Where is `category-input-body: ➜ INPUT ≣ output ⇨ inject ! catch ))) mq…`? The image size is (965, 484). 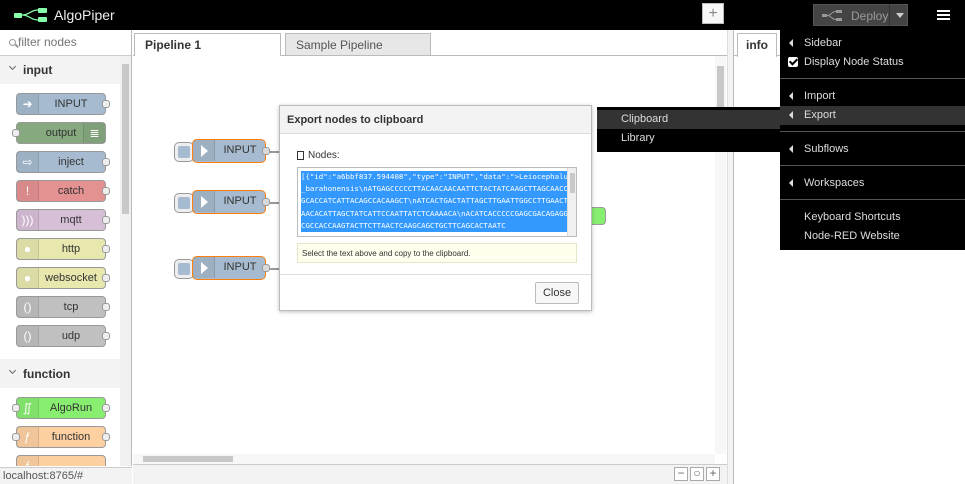
category-input-body: ➜ INPUT ≣ output ⇨ inject ! catch ))) mq… is located at coordinates (60, 221).